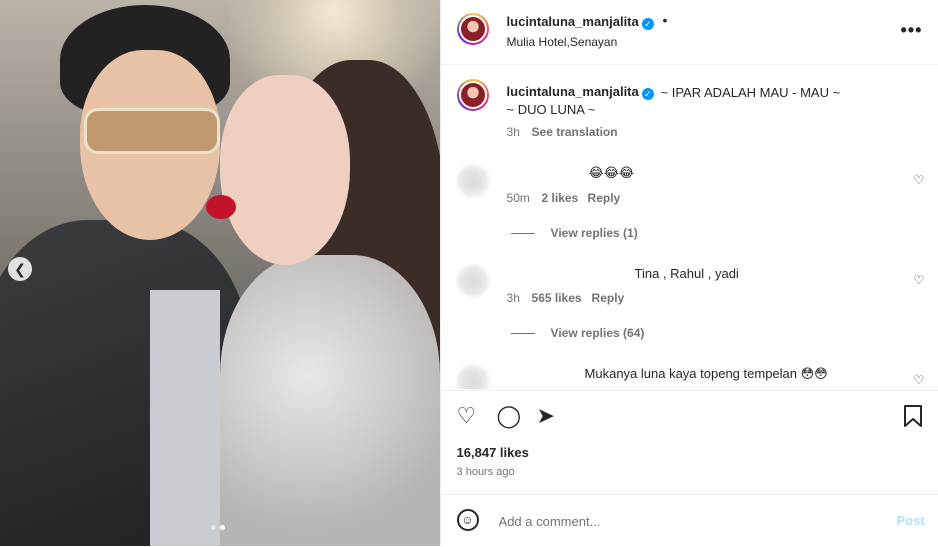  What do you see at coordinates (467, 520) in the screenshot?
I see `smiley-icon: ☺` at bounding box center [467, 520].